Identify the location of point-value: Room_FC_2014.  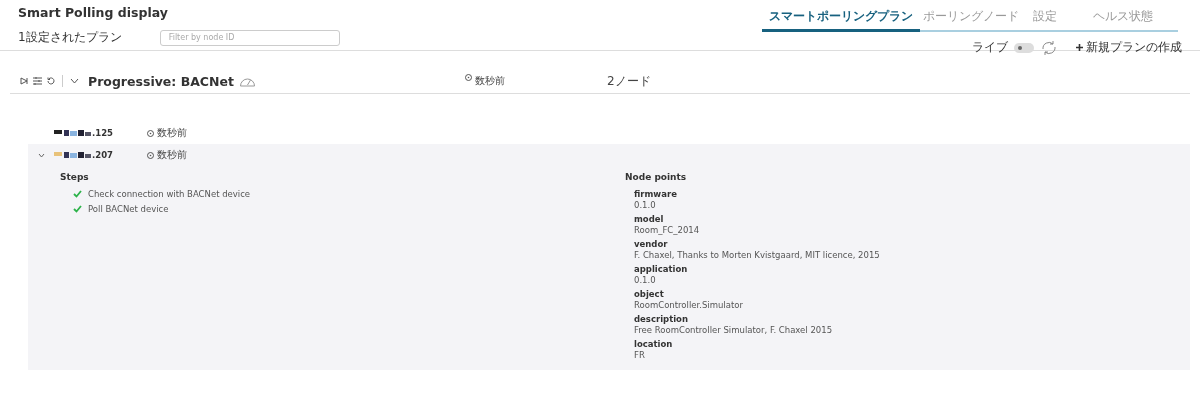
(667, 230).